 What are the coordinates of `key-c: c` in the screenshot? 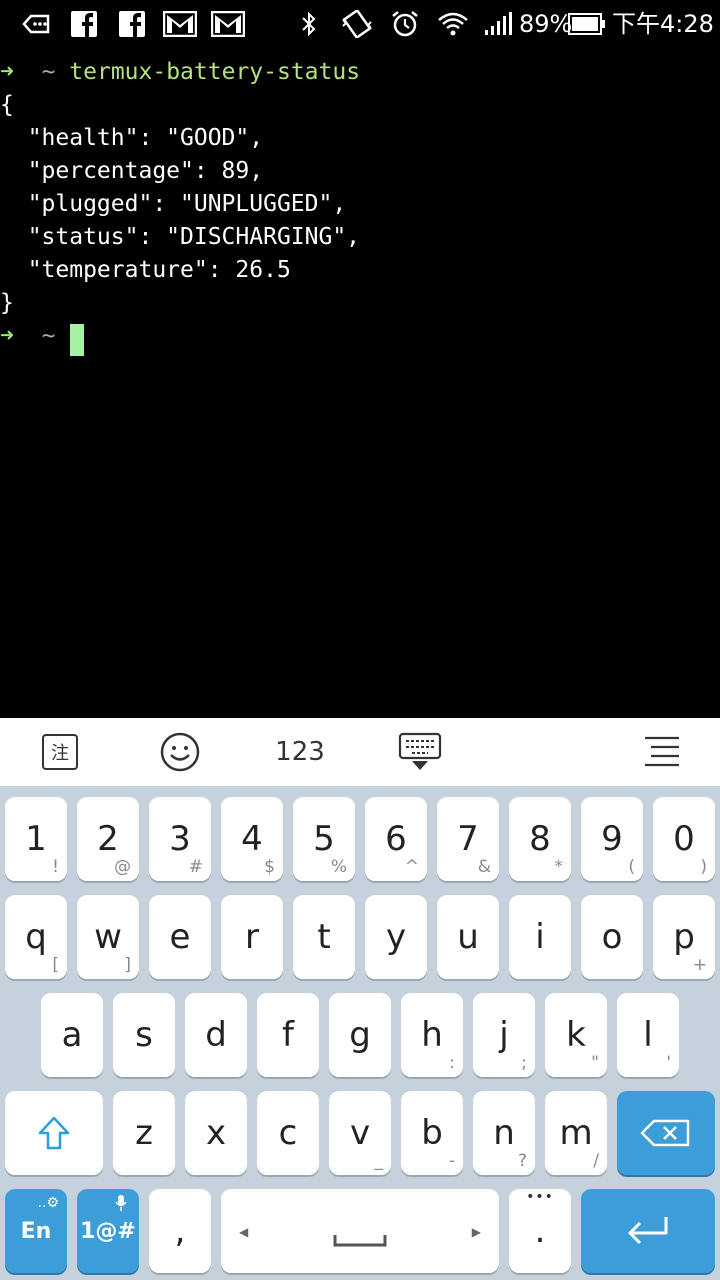 It's located at (288, 1133).